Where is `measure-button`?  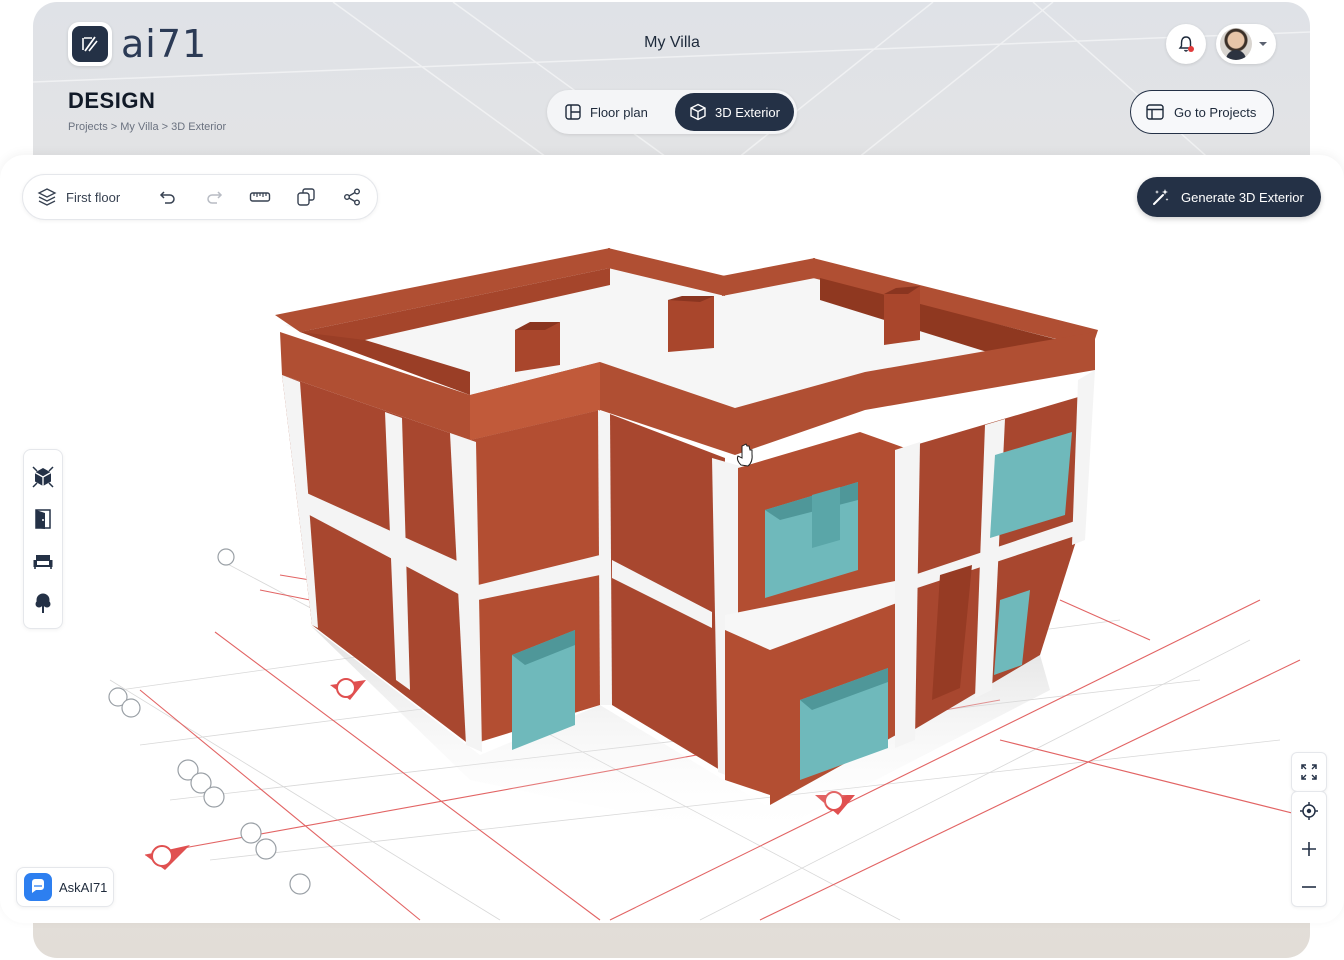
measure-button is located at coordinates (260, 197).